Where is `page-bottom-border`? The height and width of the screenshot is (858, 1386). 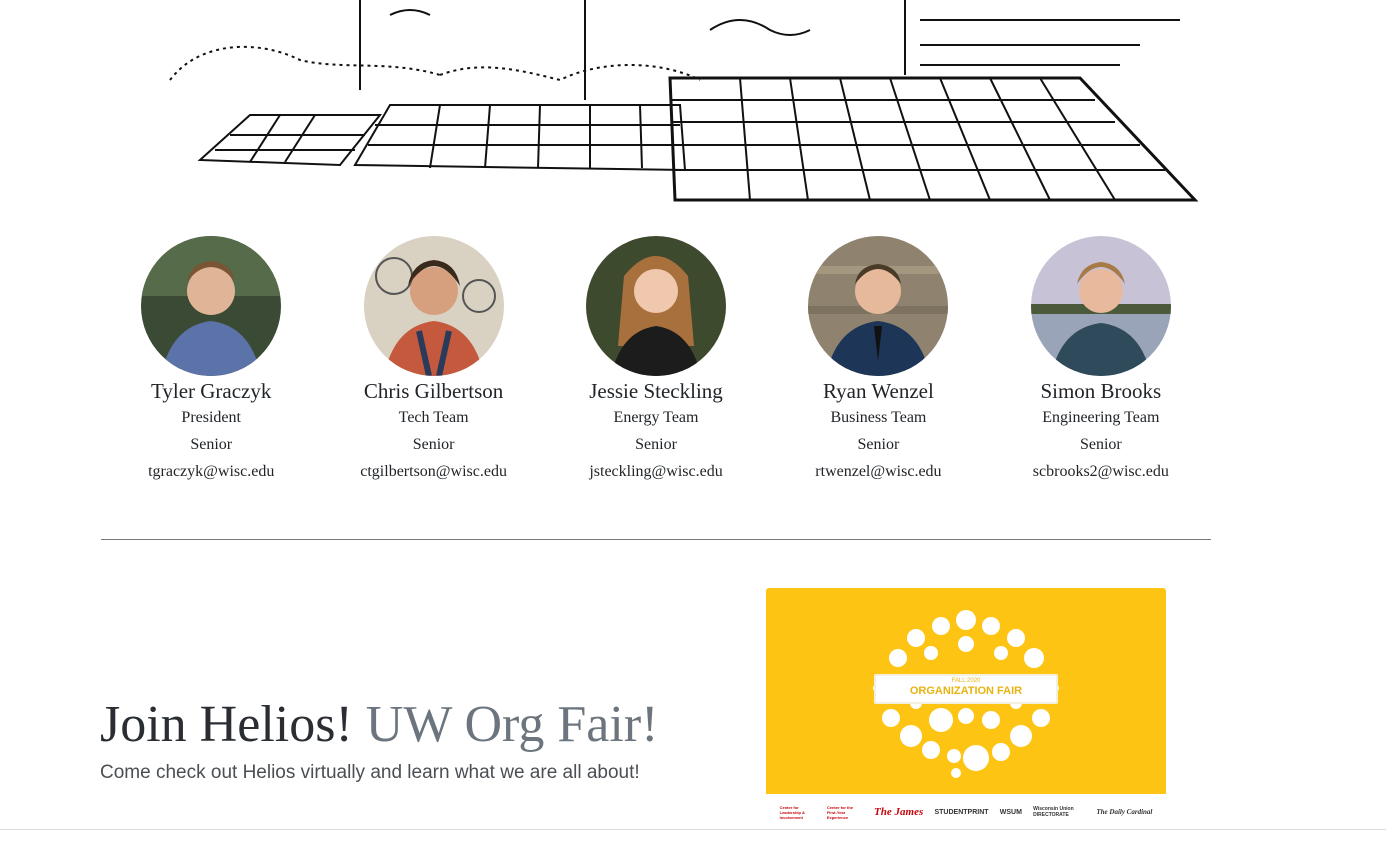
page-bottom-border is located at coordinates (693, 829).